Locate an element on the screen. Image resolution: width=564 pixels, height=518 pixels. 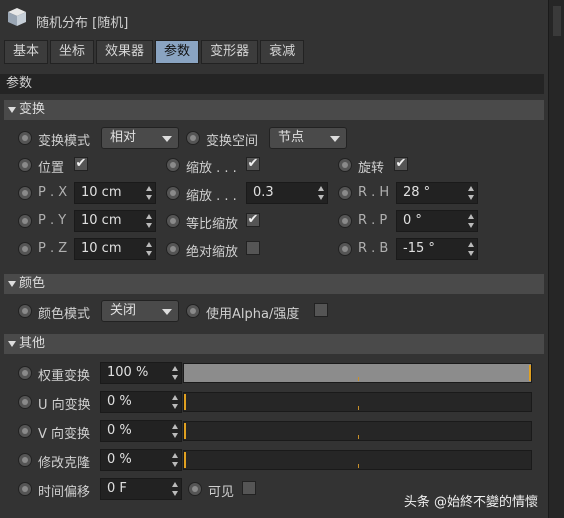
uniform-scale-checkbox: ✔ is located at coordinates (253, 220).